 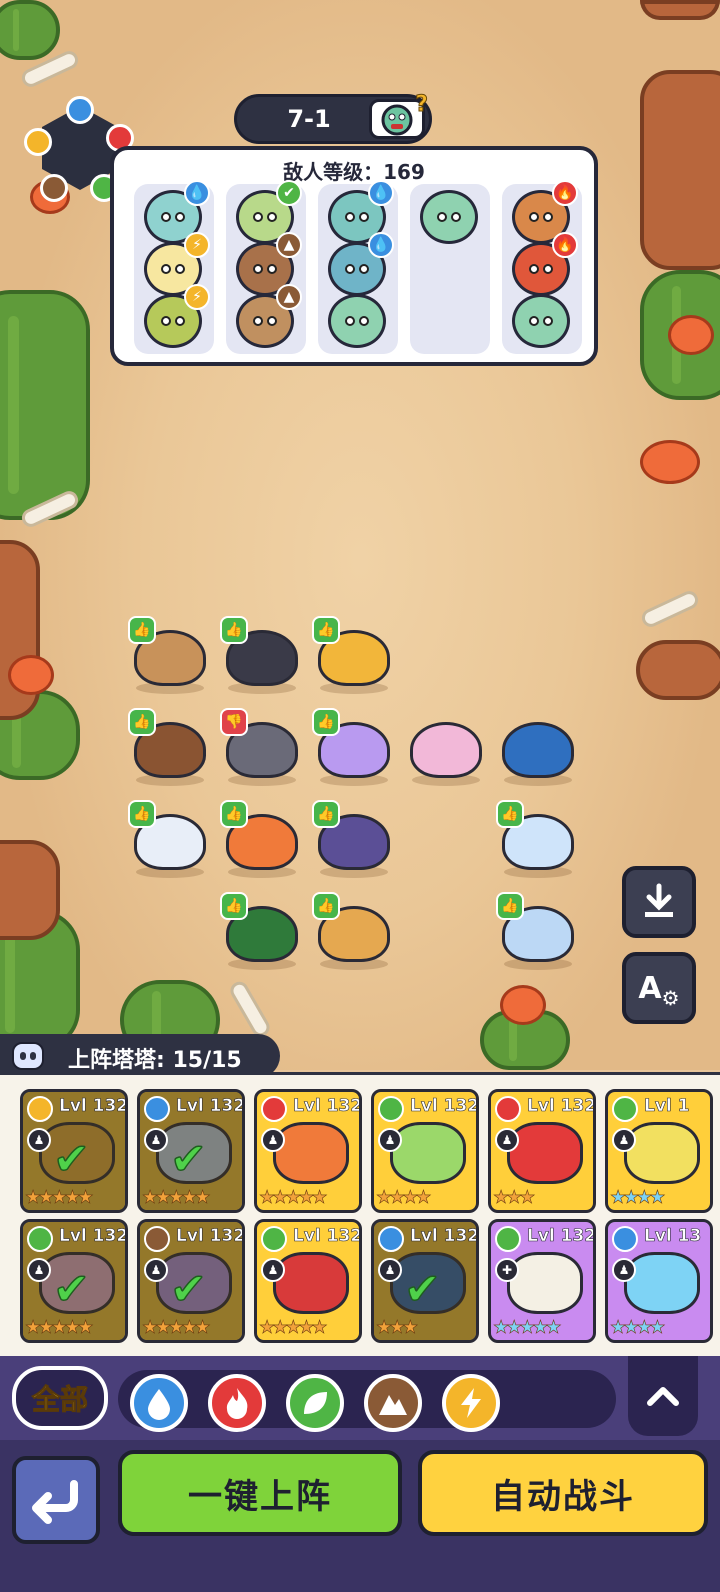 What do you see at coordinates (309, 119) in the screenshot?
I see `stage-label: 7-1` at bounding box center [309, 119].